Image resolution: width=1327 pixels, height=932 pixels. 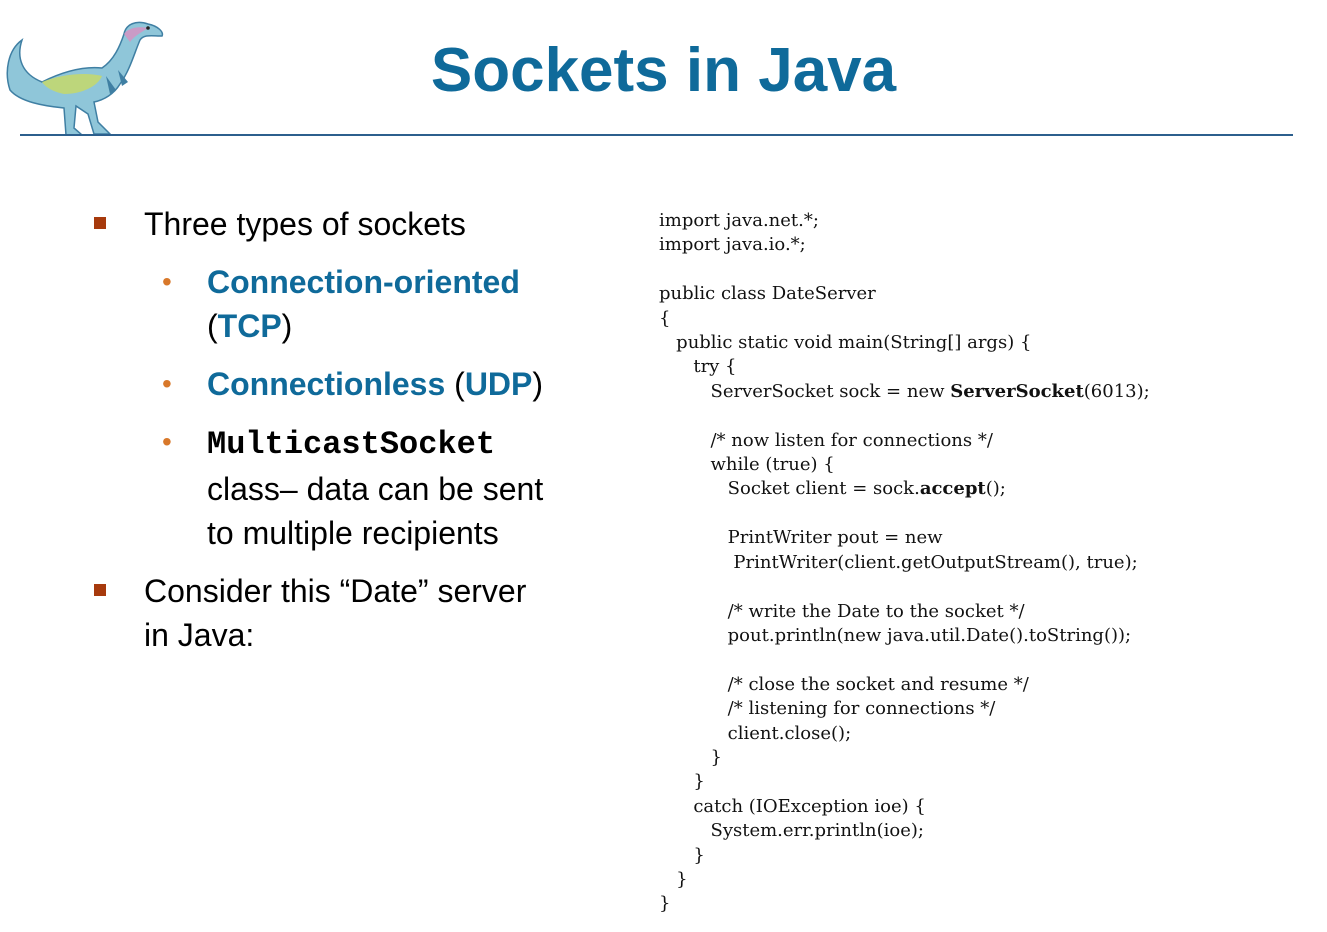 What do you see at coordinates (656, 135) in the screenshot?
I see `title-divider` at bounding box center [656, 135].